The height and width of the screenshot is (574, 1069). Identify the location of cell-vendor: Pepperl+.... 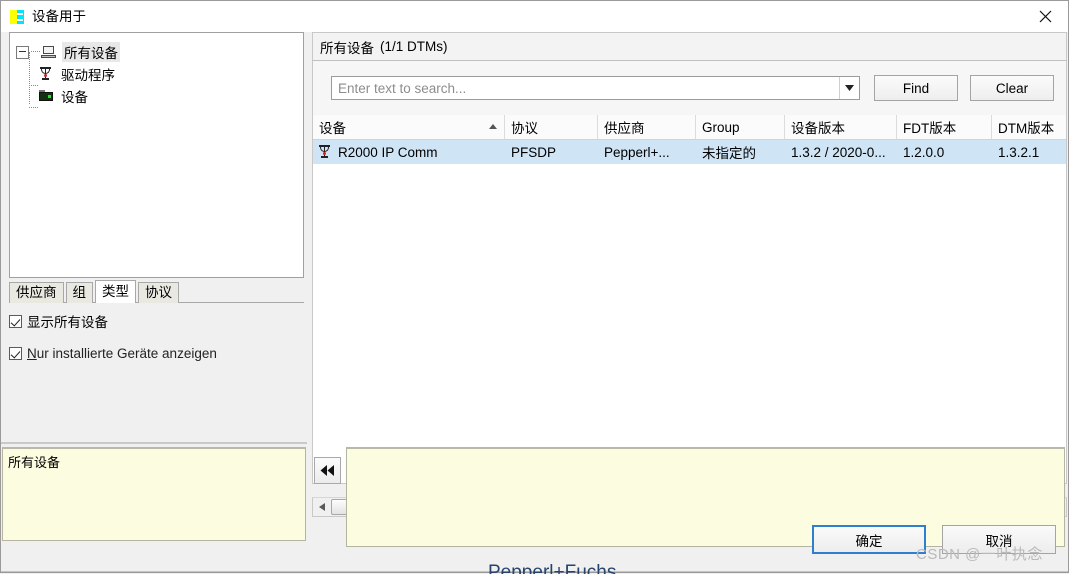
(637, 152).